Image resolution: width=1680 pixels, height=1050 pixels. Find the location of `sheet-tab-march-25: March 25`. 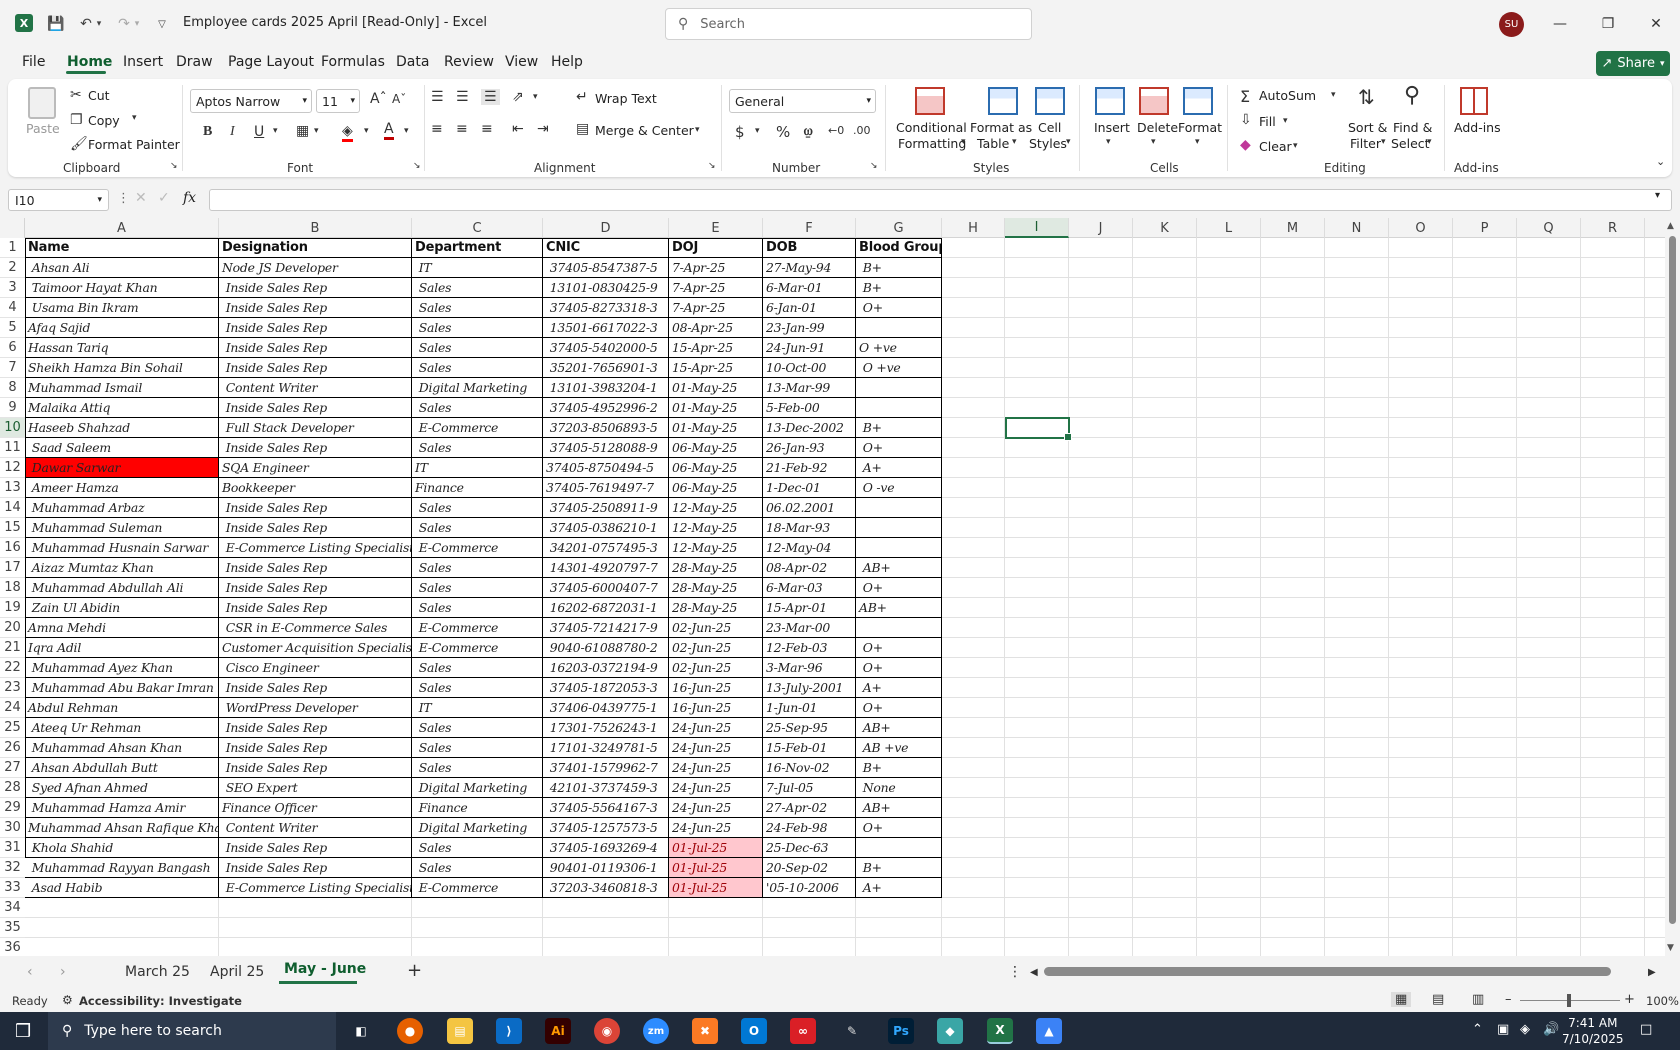

sheet-tab-march-25: March 25 is located at coordinates (157, 972).